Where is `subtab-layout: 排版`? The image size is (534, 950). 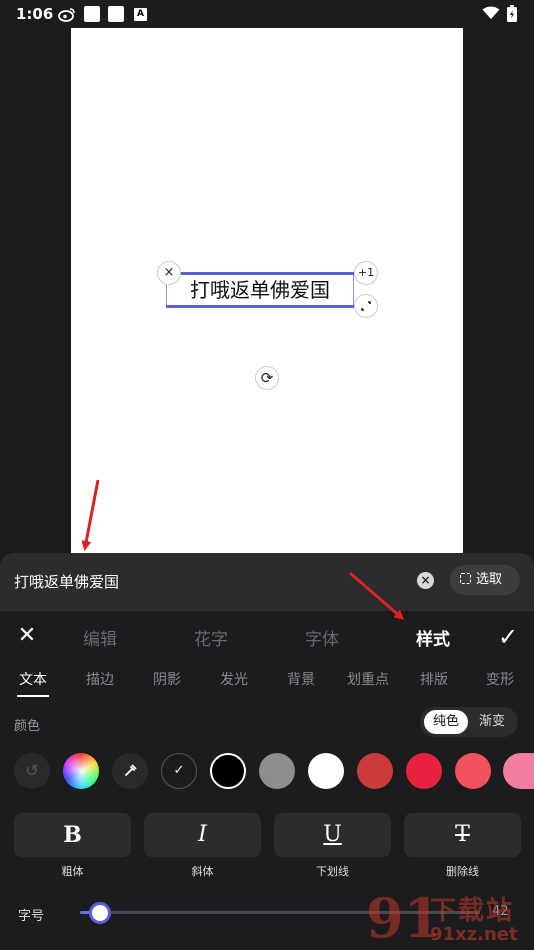 subtab-layout: 排版 is located at coordinates (434, 679).